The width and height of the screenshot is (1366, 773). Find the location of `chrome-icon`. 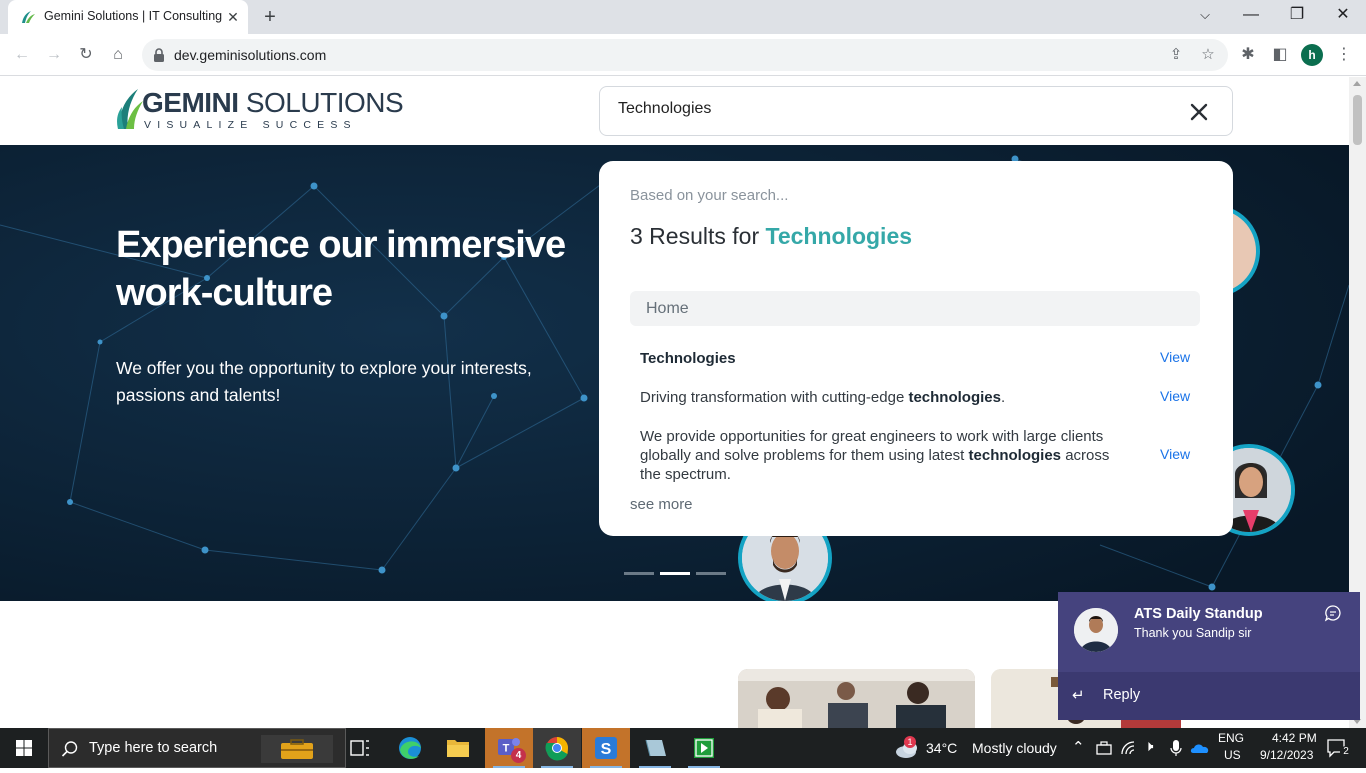

chrome-icon is located at coordinates (556, 749).